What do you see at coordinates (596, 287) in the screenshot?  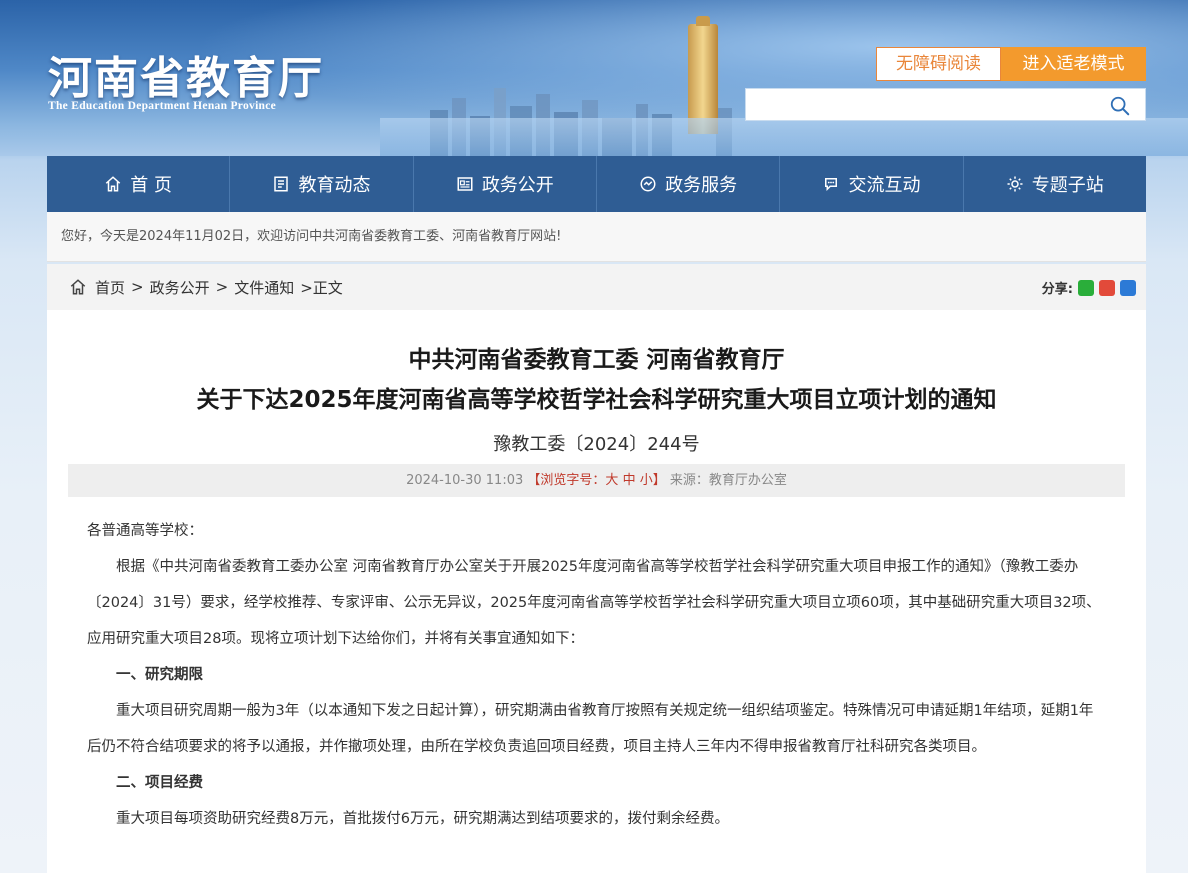 I see `breadcrumb: 首页 > 政务公开 > 文件通知 >正文` at bounding box center [596, 287].